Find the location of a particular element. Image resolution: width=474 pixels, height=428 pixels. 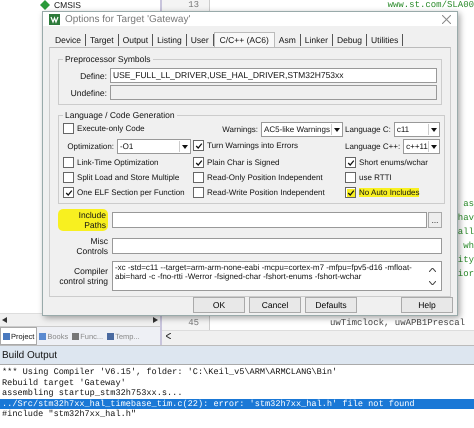

output-line: *** Using Compiler 'V6.15', folder: 'C:\Keil_v5\ARM\ARMCLANG\Bin' is located at coordinates (237, 372).